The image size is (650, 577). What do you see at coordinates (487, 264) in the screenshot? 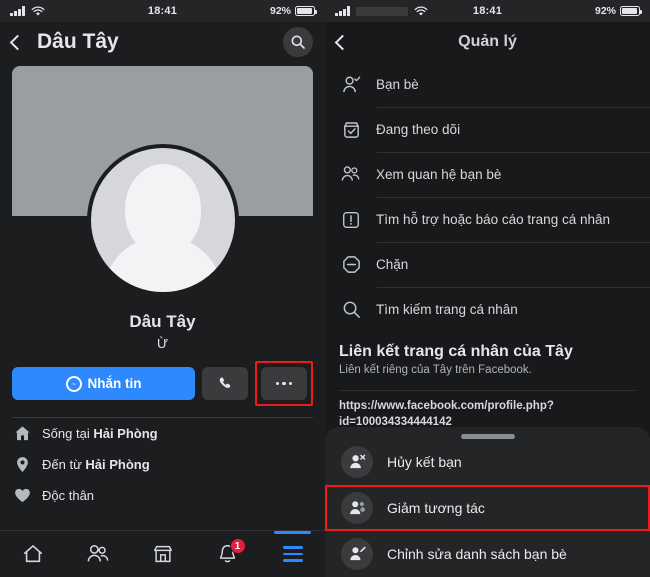
I see `menu-item-block: Chặn` at bounding box center [487, 264].